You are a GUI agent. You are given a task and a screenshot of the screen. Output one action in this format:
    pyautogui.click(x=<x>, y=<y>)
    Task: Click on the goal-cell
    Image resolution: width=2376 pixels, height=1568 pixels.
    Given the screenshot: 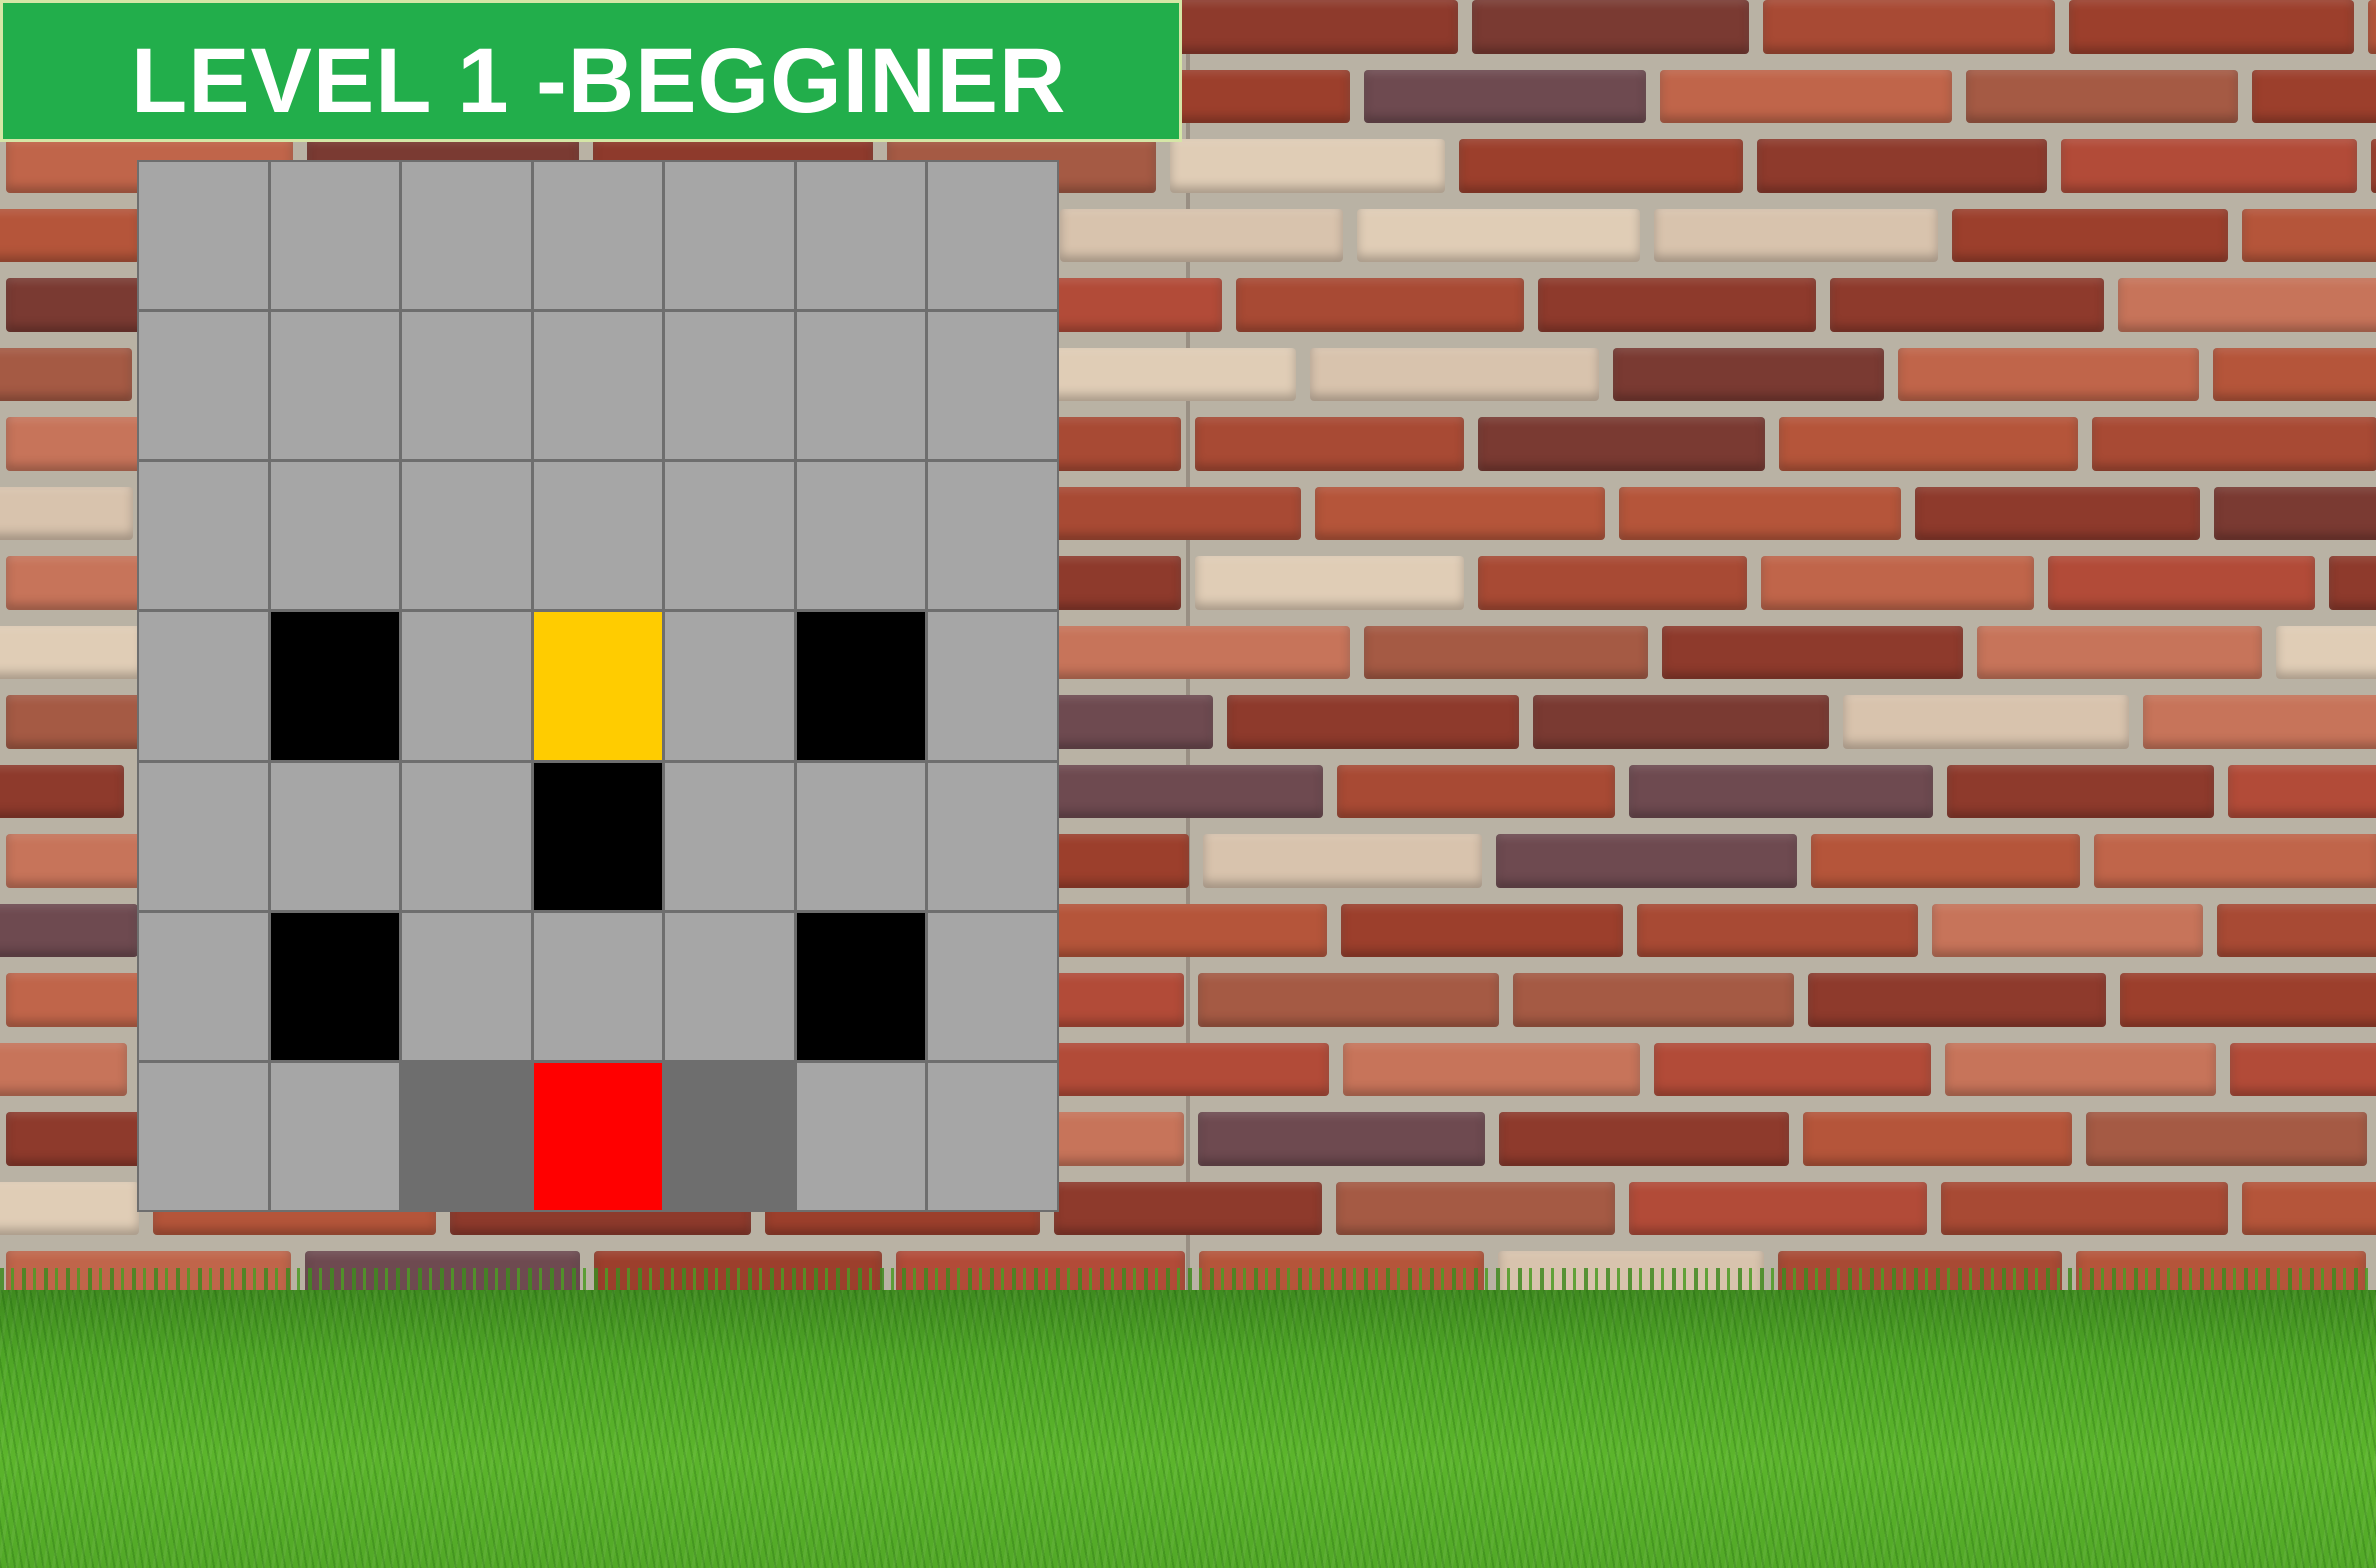 What is the action you would take?
    pyautogui.click(x=598, y=686)
    